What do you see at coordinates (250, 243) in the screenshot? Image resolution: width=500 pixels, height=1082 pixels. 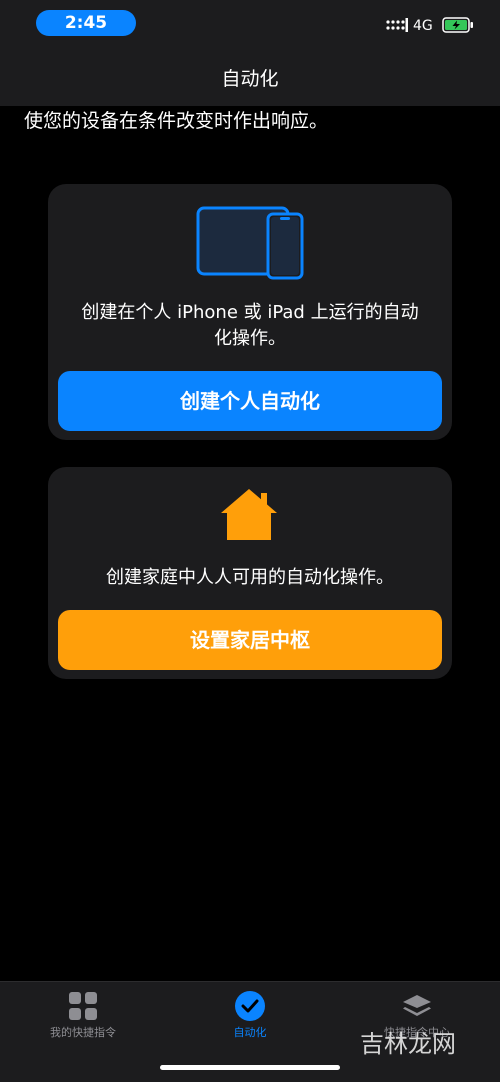 I see `iphone-ipad-icon` at bounding box center [250, 243].